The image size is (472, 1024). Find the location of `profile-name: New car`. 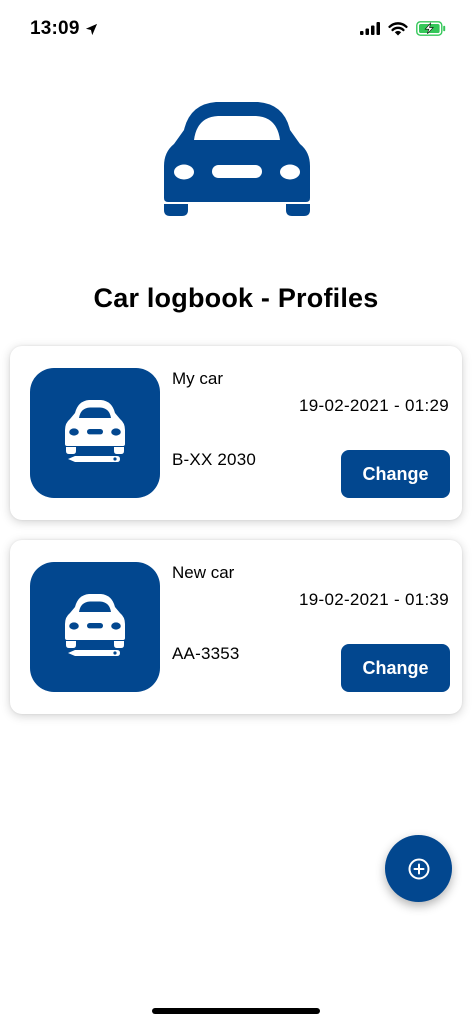

profile-name: New car is located at coordinates (203, 572).